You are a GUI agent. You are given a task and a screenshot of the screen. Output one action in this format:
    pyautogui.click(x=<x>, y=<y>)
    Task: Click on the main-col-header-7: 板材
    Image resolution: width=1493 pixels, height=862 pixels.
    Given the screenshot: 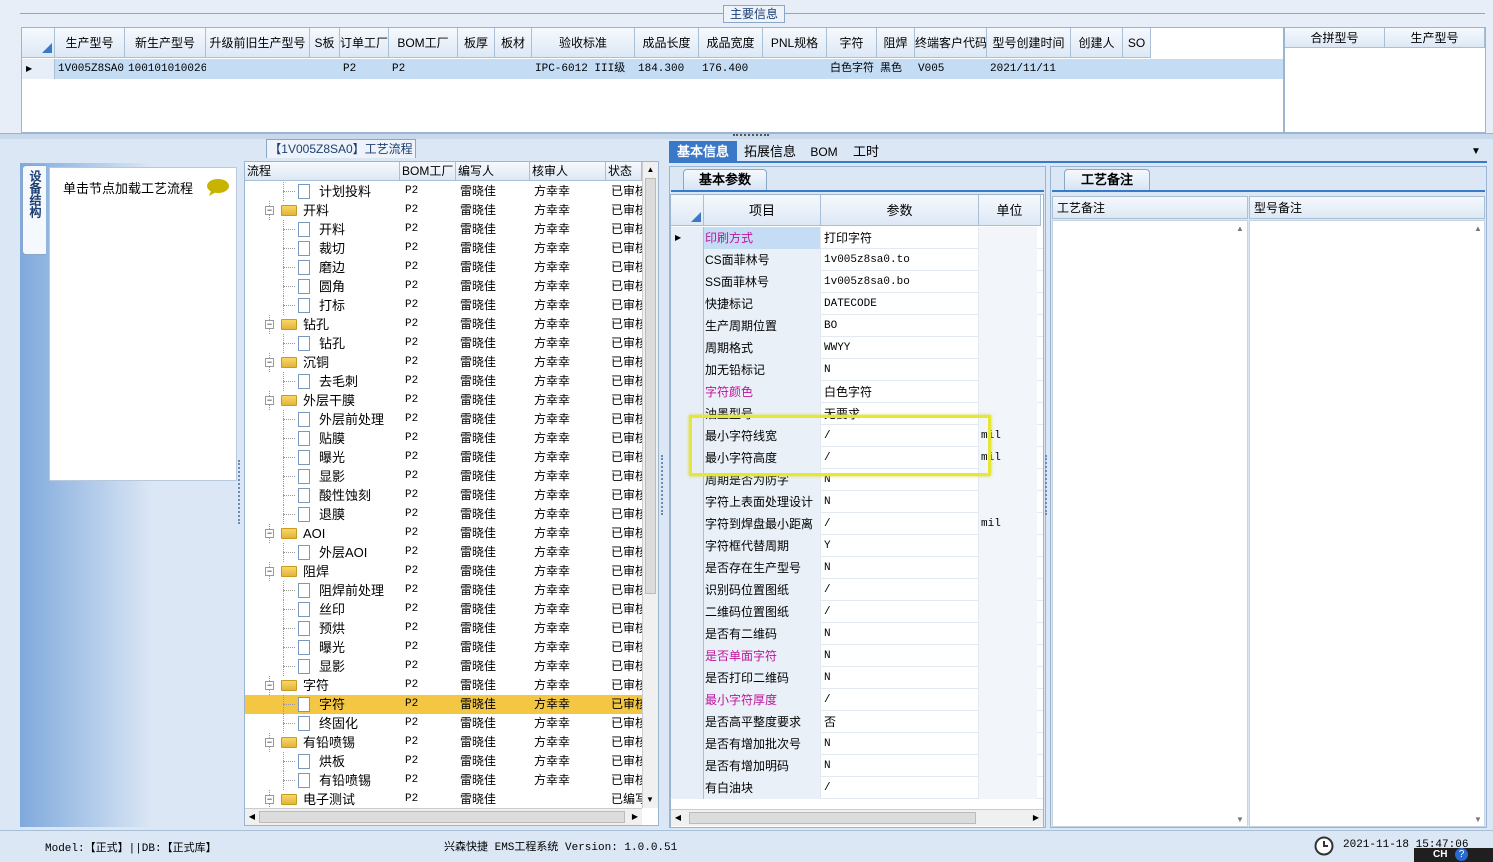 What is the action you would take?
    pyautogui.click(x=513, y=43)
    